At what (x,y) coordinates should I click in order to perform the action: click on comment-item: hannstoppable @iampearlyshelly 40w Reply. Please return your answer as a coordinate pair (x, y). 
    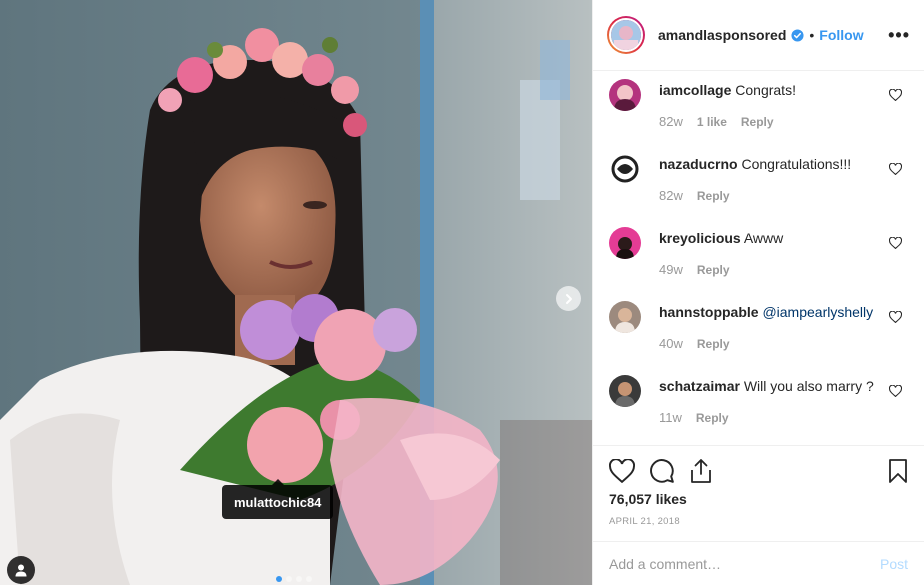
    Looking at the image, I should click on (758, 338).